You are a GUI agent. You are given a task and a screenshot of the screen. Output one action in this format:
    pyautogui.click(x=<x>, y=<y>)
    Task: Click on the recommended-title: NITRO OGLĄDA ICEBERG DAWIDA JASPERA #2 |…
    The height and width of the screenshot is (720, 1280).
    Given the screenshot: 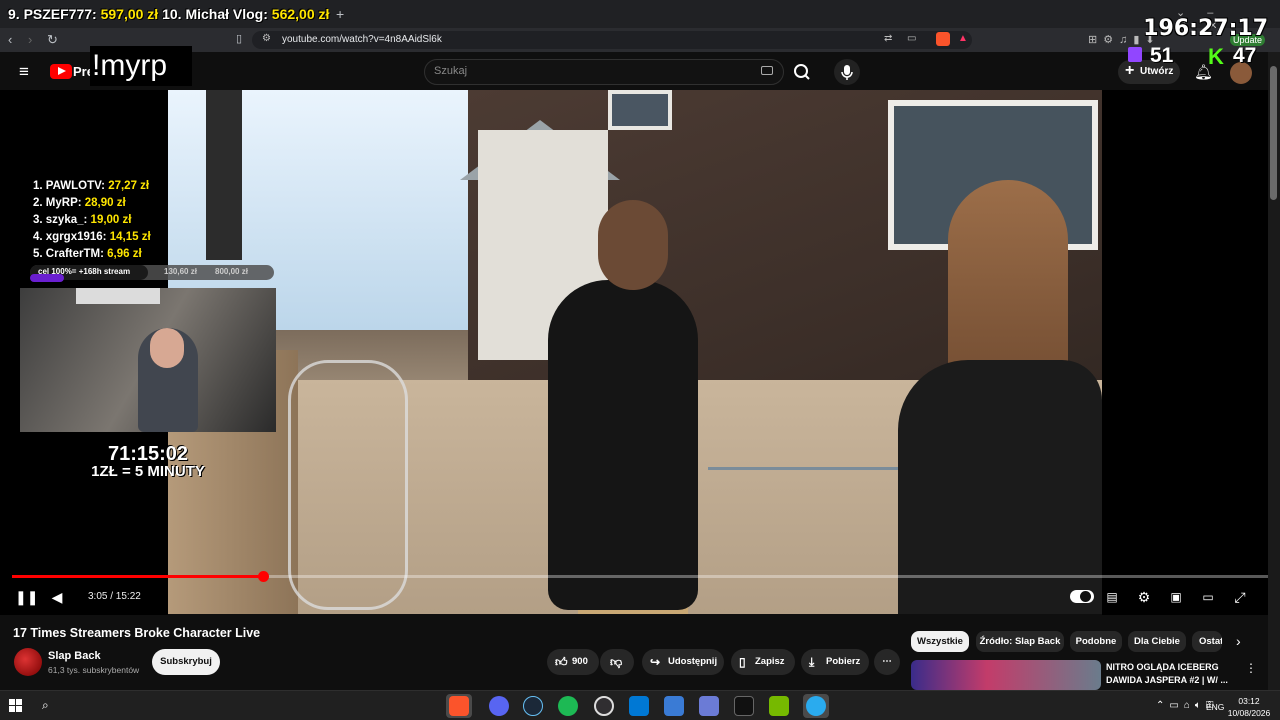 What is the action you would take?
    pyautogui.click(x=1172, y=674)
    